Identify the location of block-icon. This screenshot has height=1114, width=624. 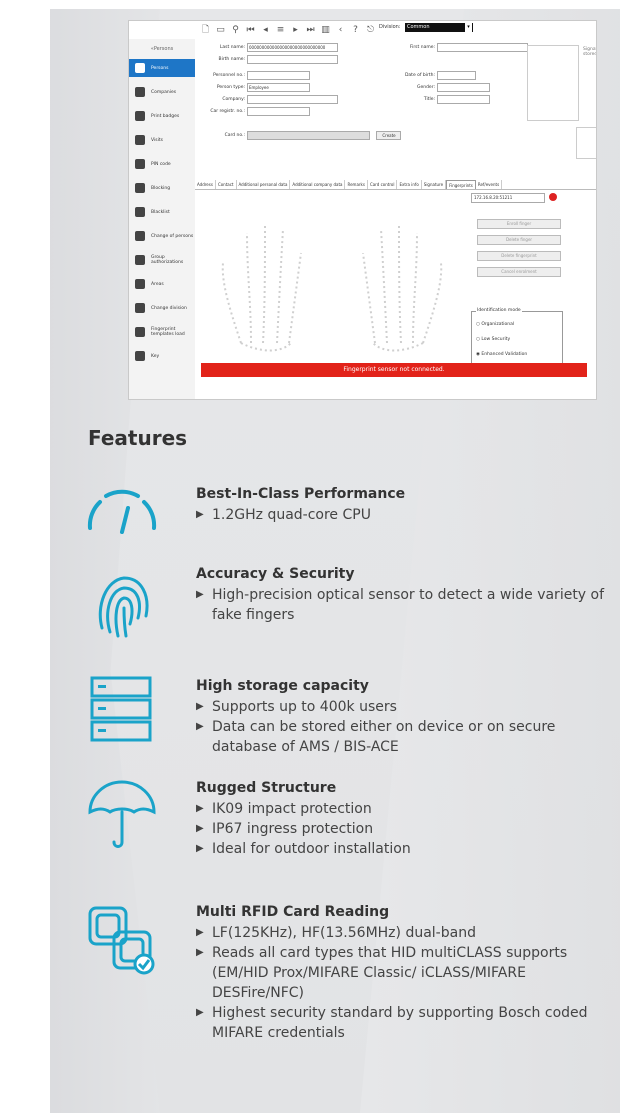
(140, 188).